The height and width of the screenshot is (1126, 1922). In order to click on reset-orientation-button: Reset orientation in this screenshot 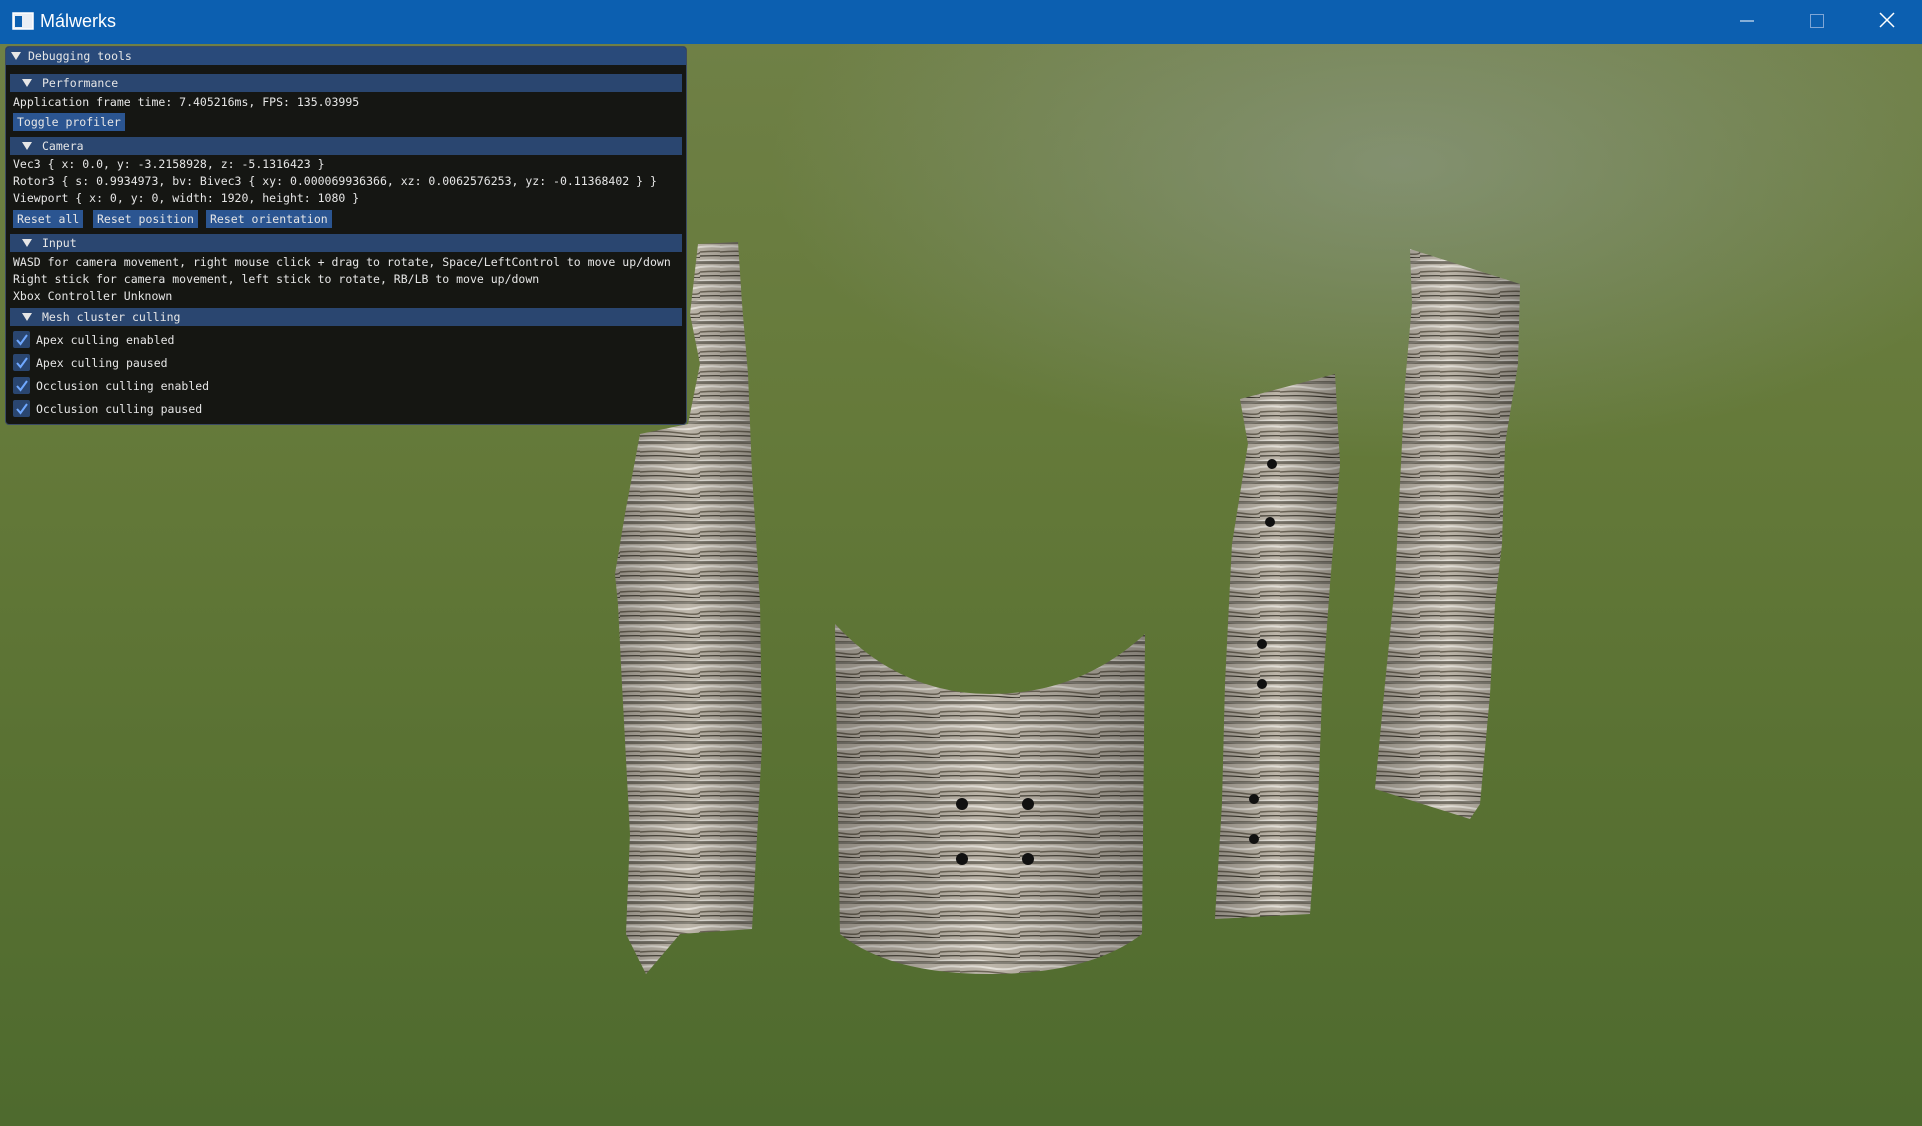, I will do `click(269, 219)`.